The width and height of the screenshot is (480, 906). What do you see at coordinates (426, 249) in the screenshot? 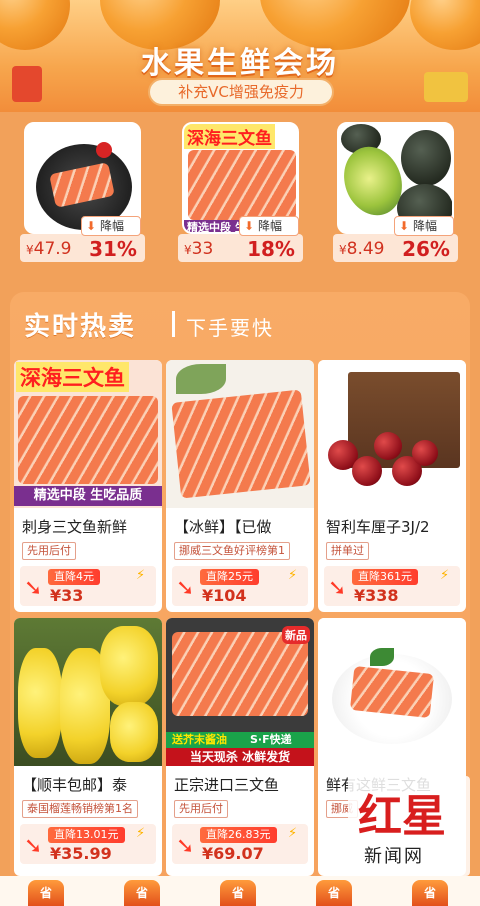
I see `drop-percent: 26%` at bounding box center [426, 249].